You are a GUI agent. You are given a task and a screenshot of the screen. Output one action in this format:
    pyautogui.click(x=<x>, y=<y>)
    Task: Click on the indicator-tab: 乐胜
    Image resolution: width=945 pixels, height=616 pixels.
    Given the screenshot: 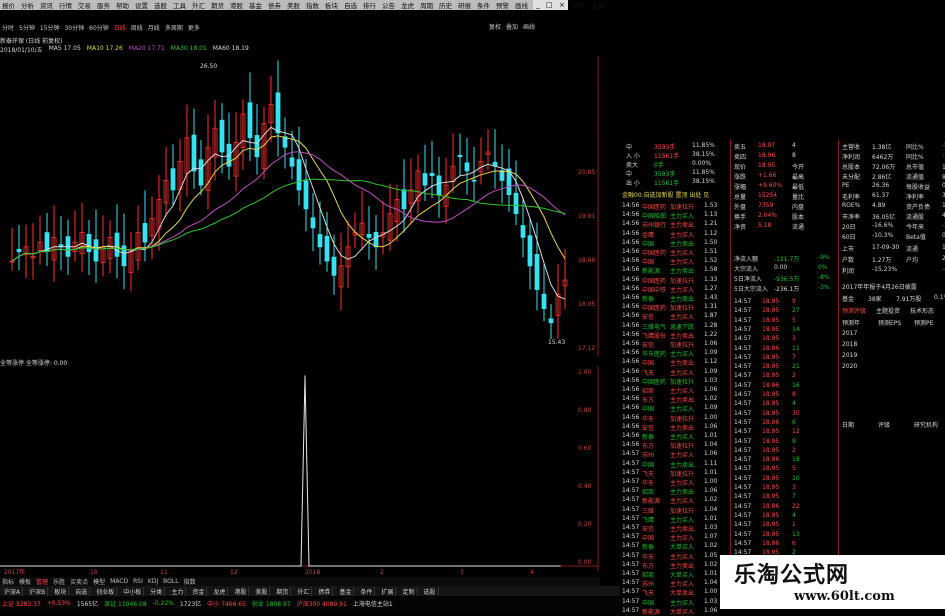 What is the action you would take?
    pyautogui.click(x=59, y=581)
    